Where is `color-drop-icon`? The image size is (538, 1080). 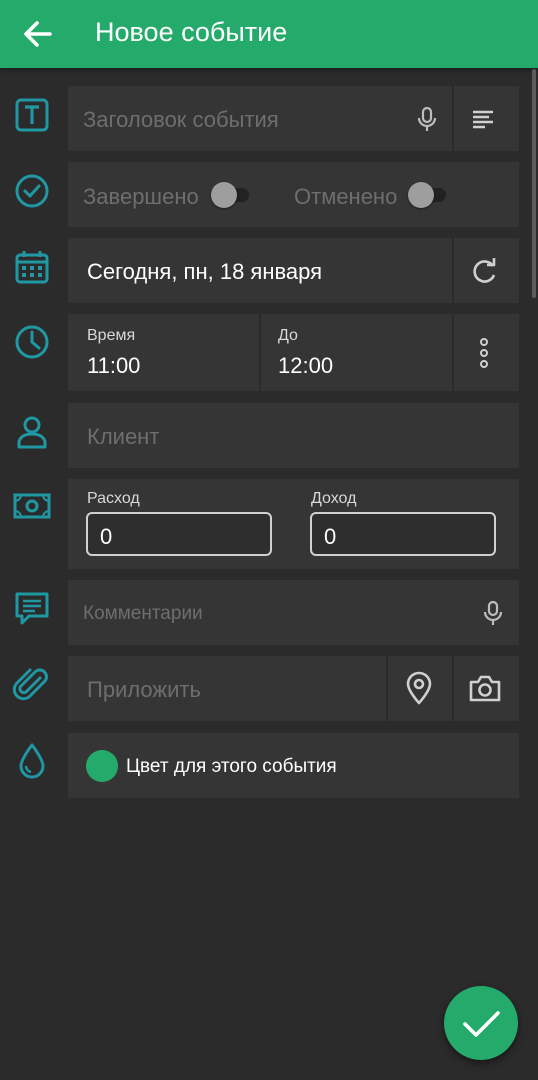 color-drop-icon is located at coordinates (32, 761).